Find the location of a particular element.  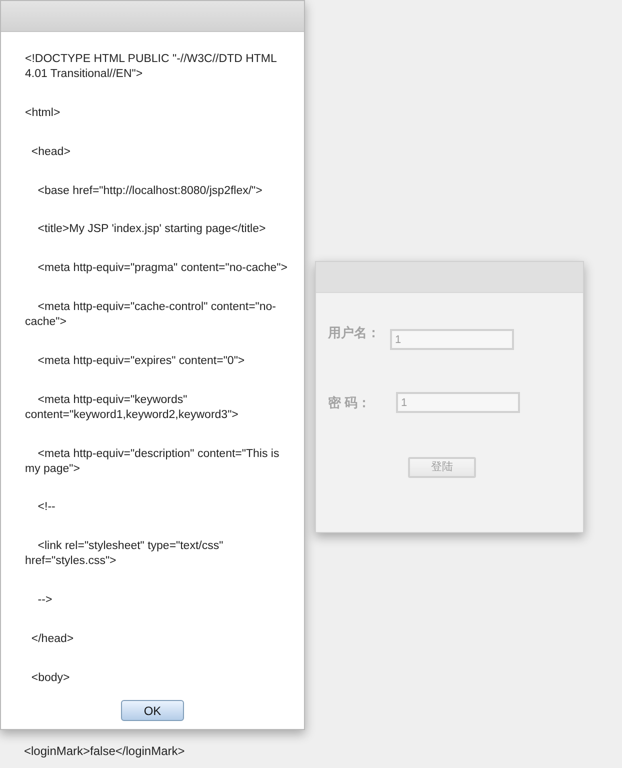

code-line: <!-- is located at coordinates (46, 508).